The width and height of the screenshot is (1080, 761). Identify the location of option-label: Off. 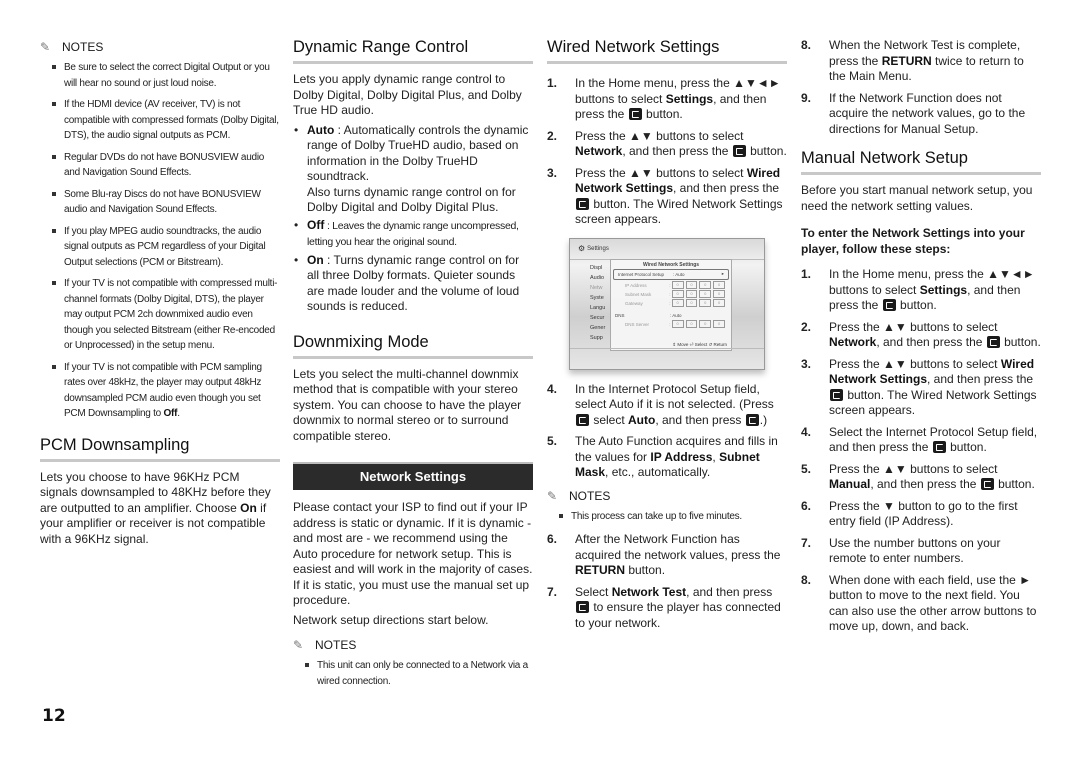
(316, 224).